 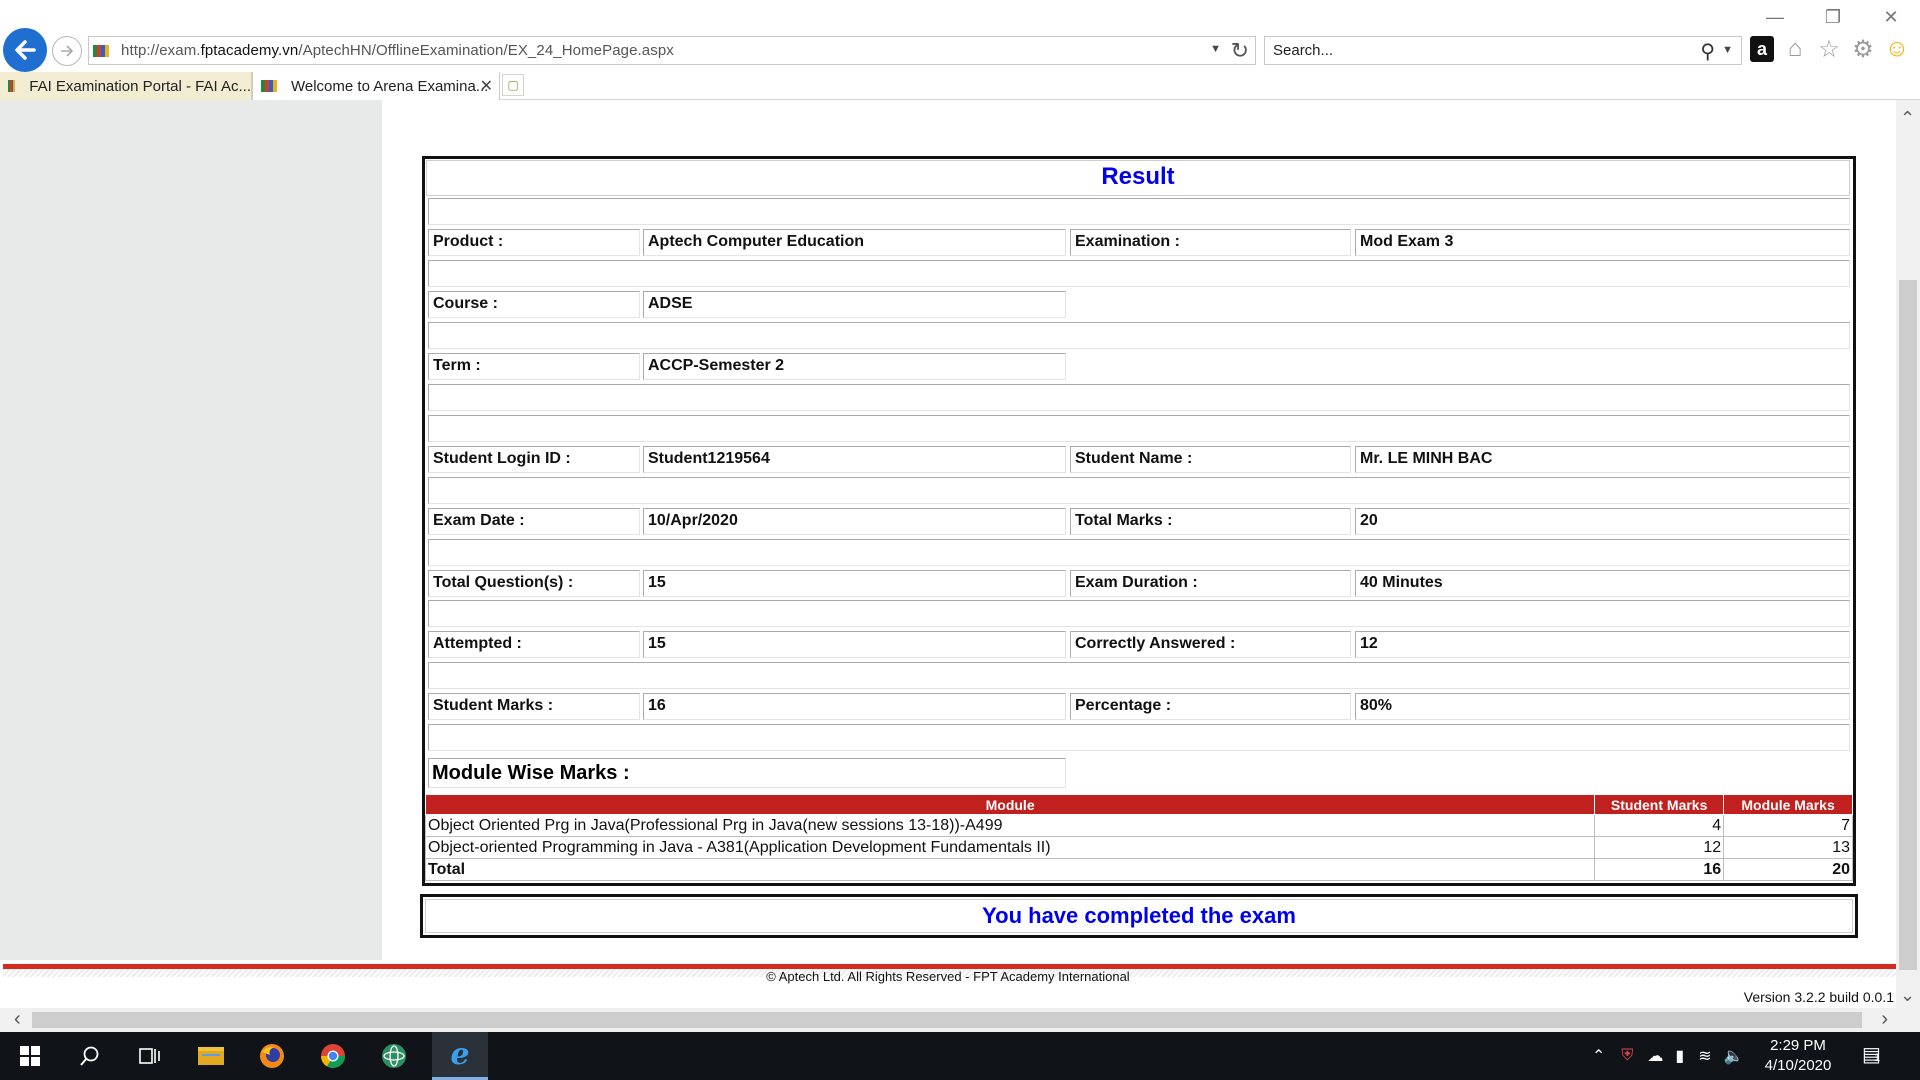 I want to click on app-green-button, so click(x=394, y=1056).